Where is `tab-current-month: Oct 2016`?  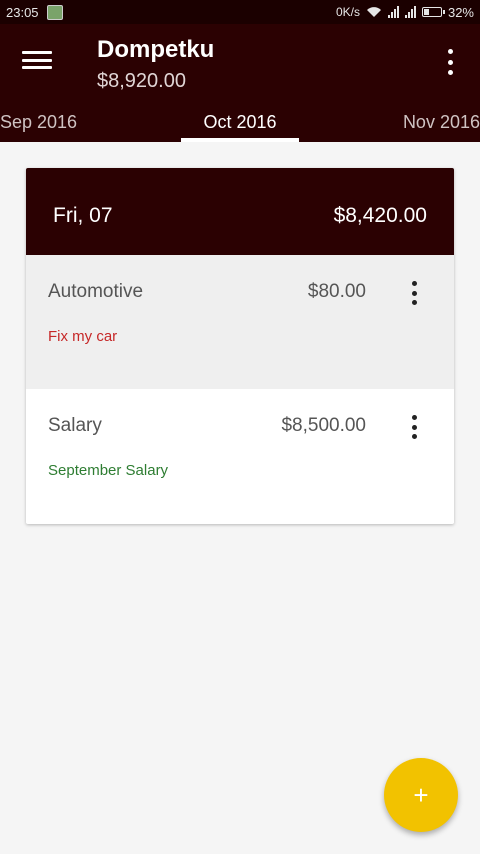 tab-current-month: Oct 2016 is located at coordinates (240, 122).